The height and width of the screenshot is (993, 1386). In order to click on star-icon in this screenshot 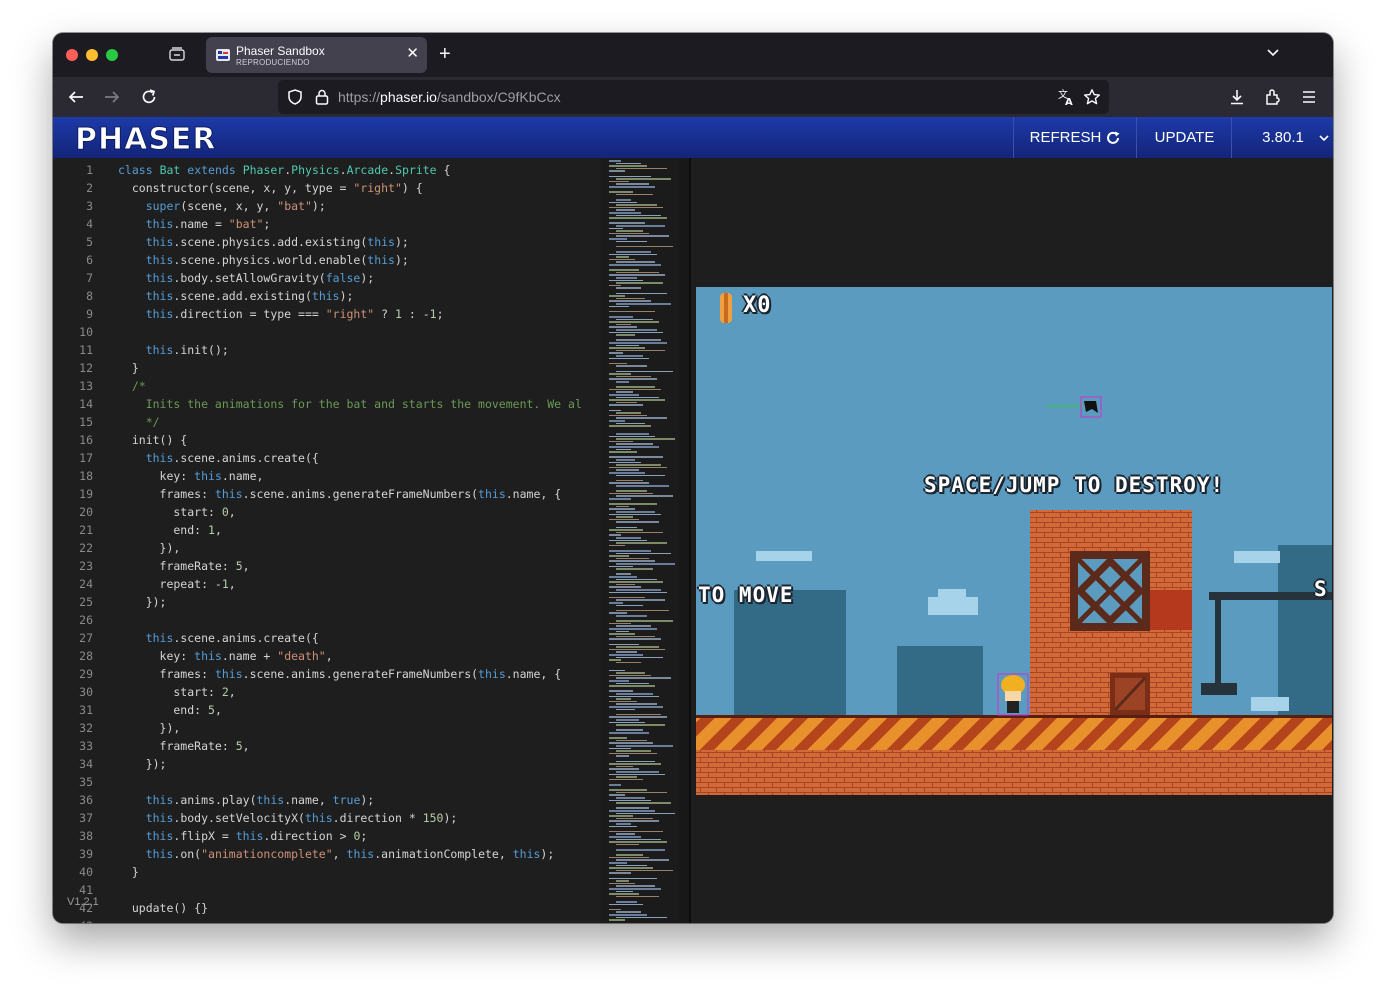, I will do `click(1092, 97)`.